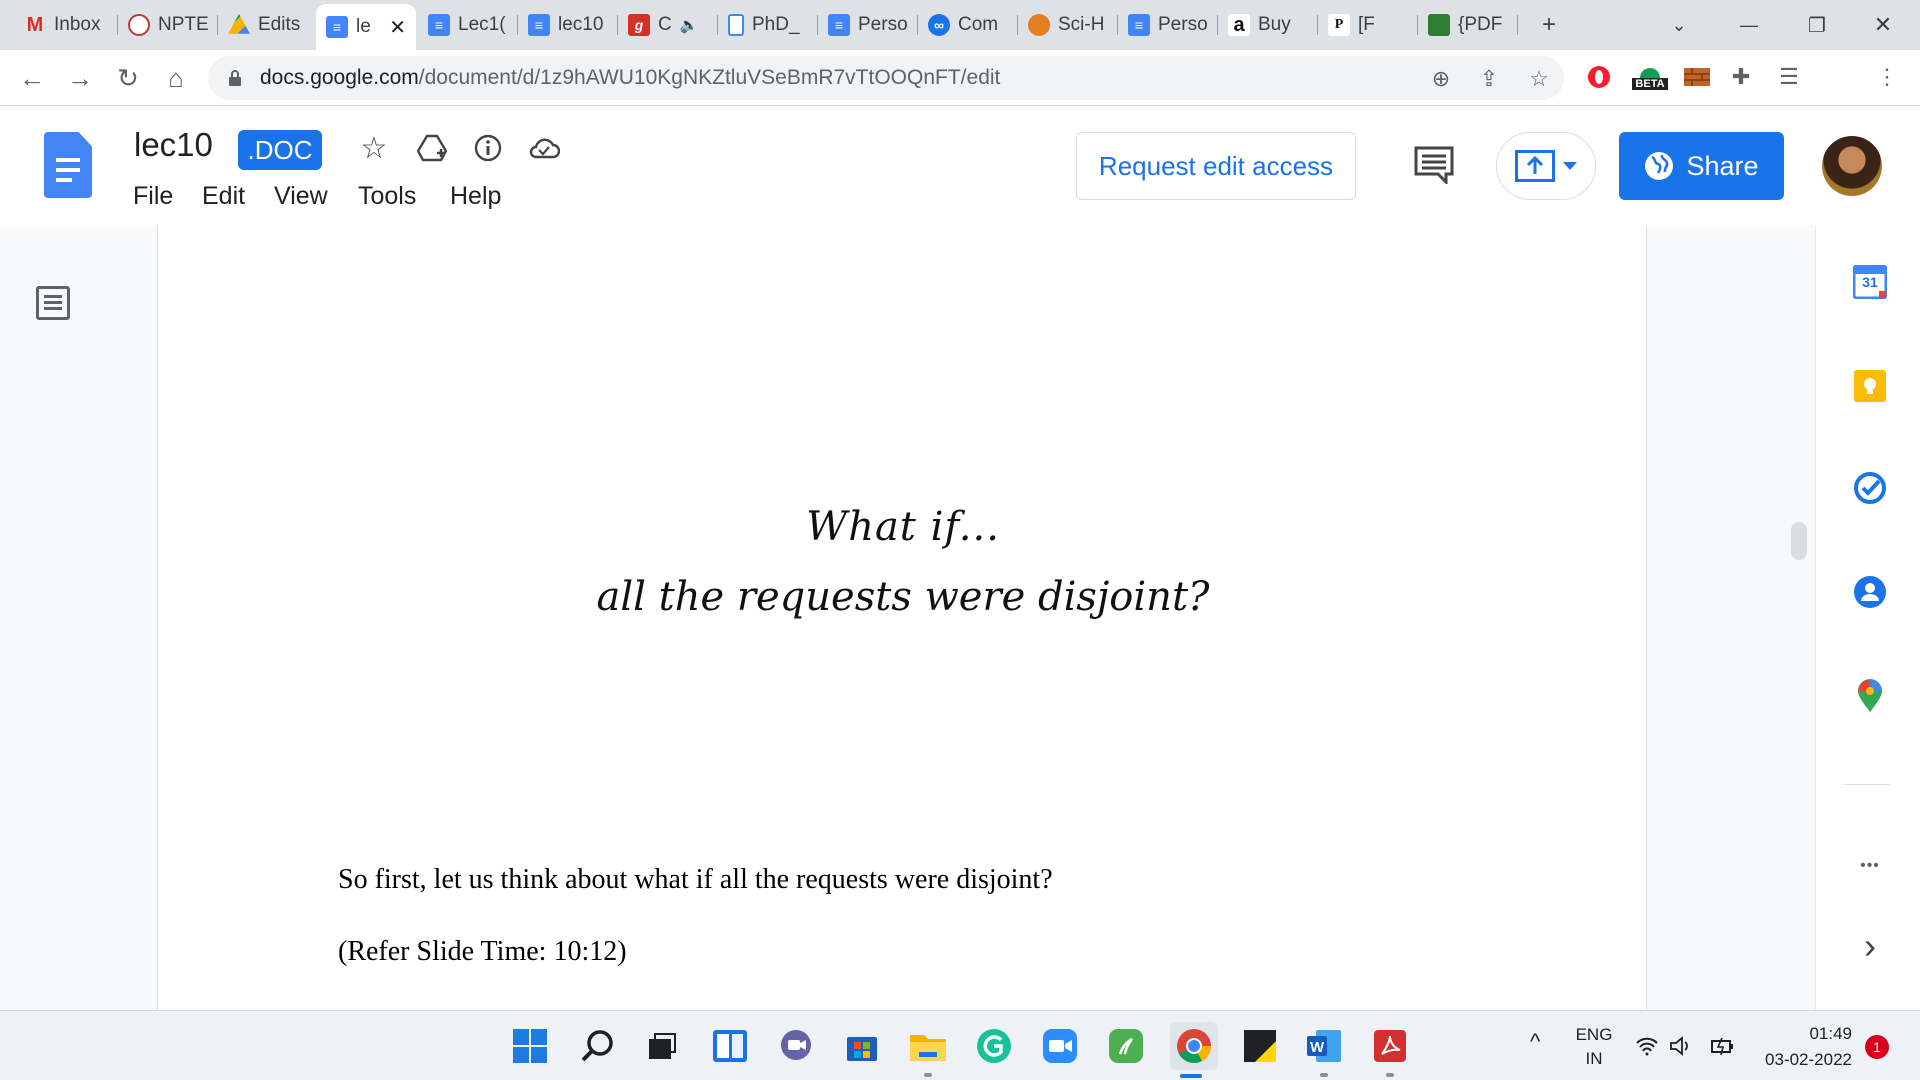  I want to click on back-icon: ←, so click(32, 78).